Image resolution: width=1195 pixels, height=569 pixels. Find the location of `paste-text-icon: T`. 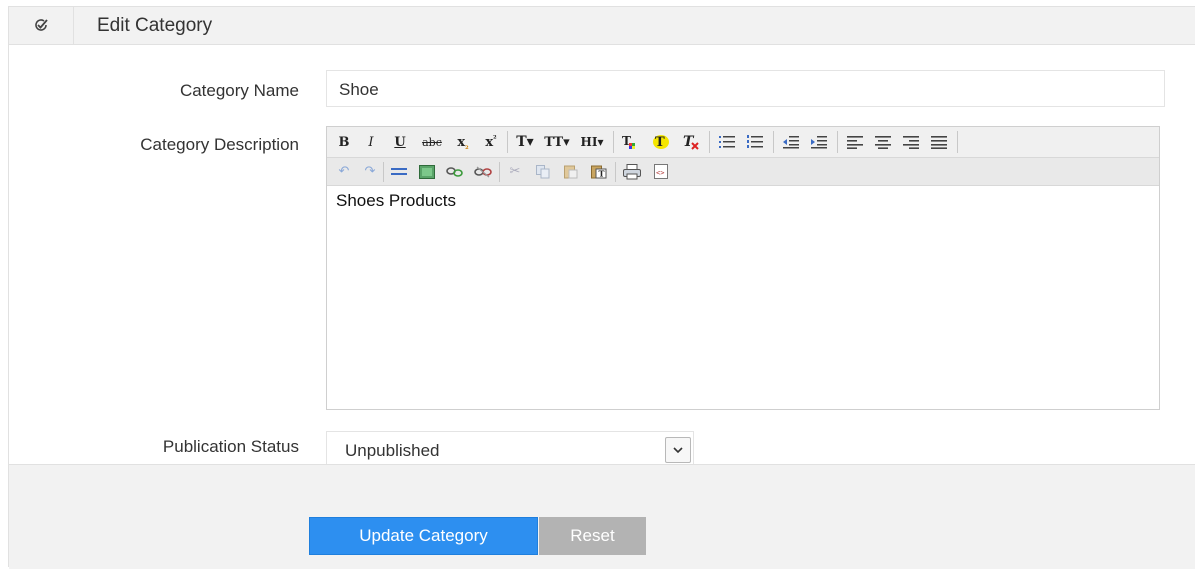

paste-text-icon: T is located at coordinates (599, 172).